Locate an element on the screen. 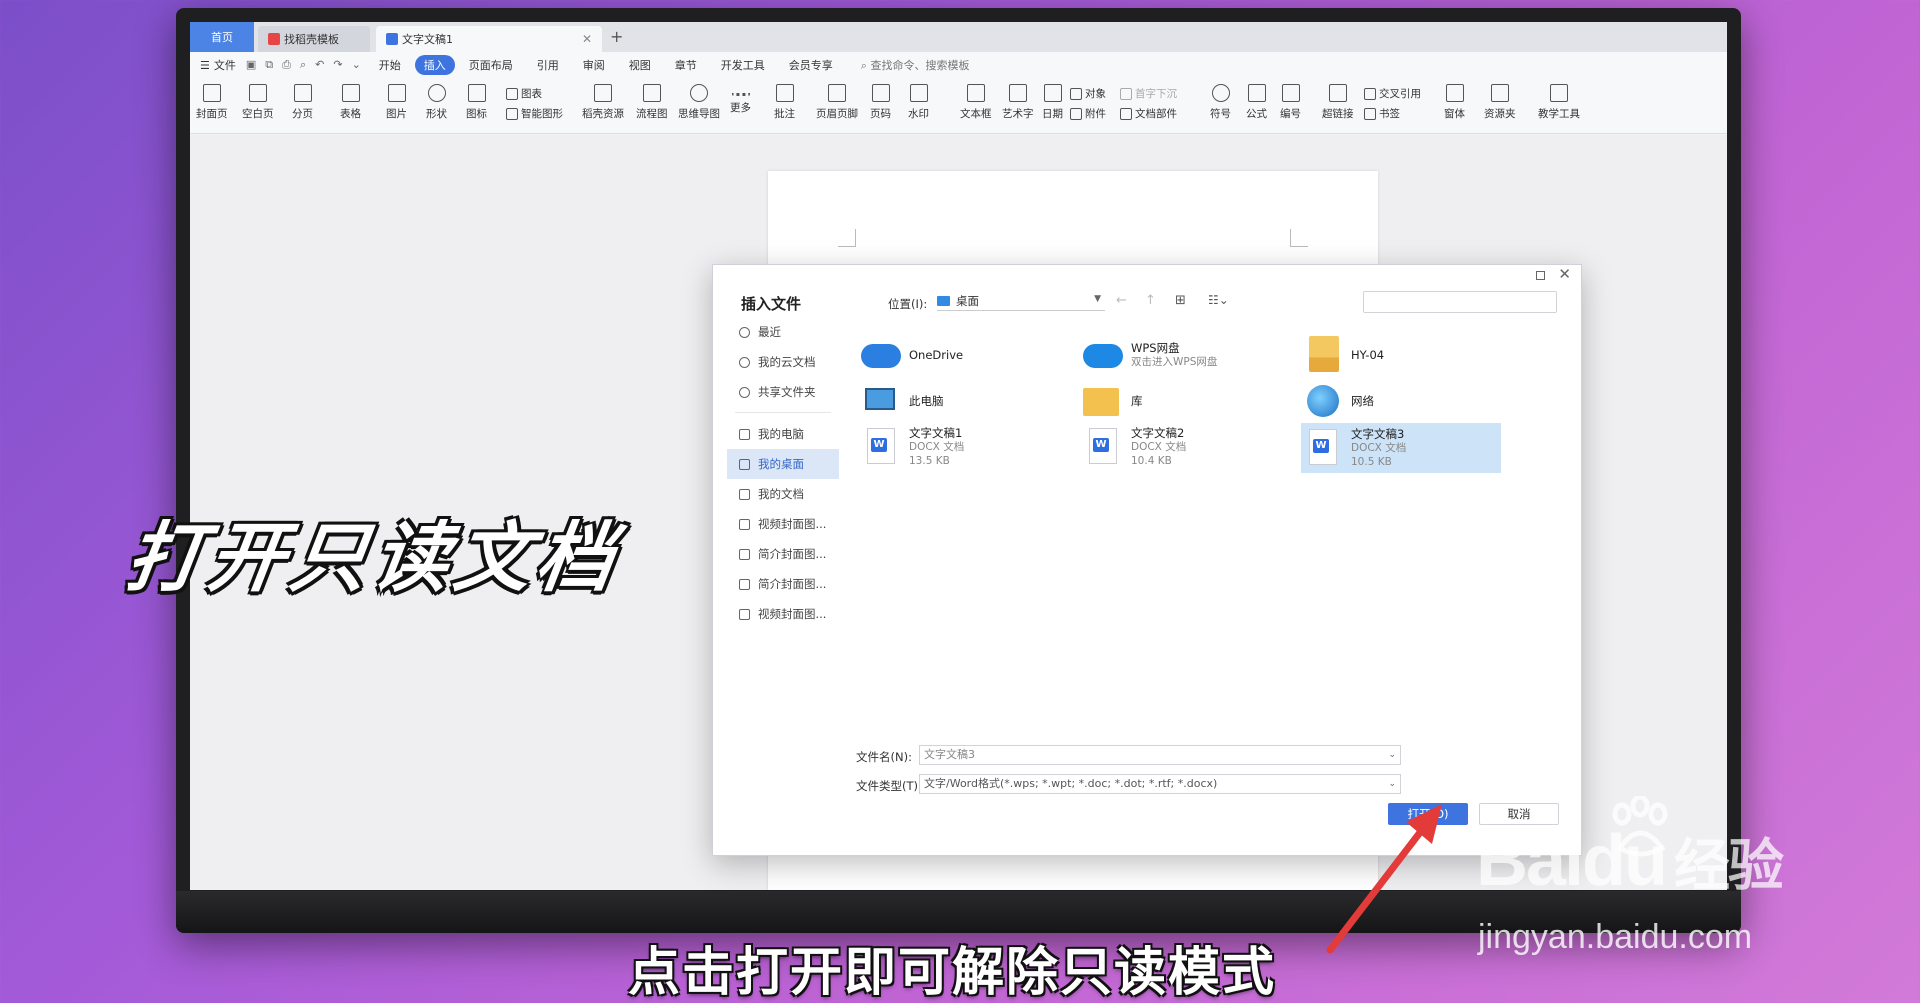 The image size is (1920, 1003). crossref-button: 交叉引用 is located at coordinates (1392, 93).